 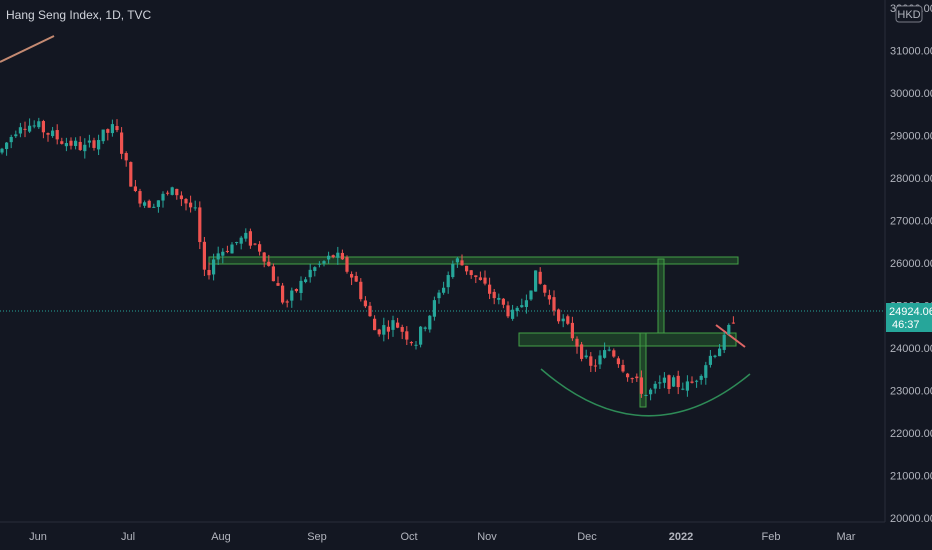 I want to click on price-tick-label: 26000.00, so click(x=911, y=264).